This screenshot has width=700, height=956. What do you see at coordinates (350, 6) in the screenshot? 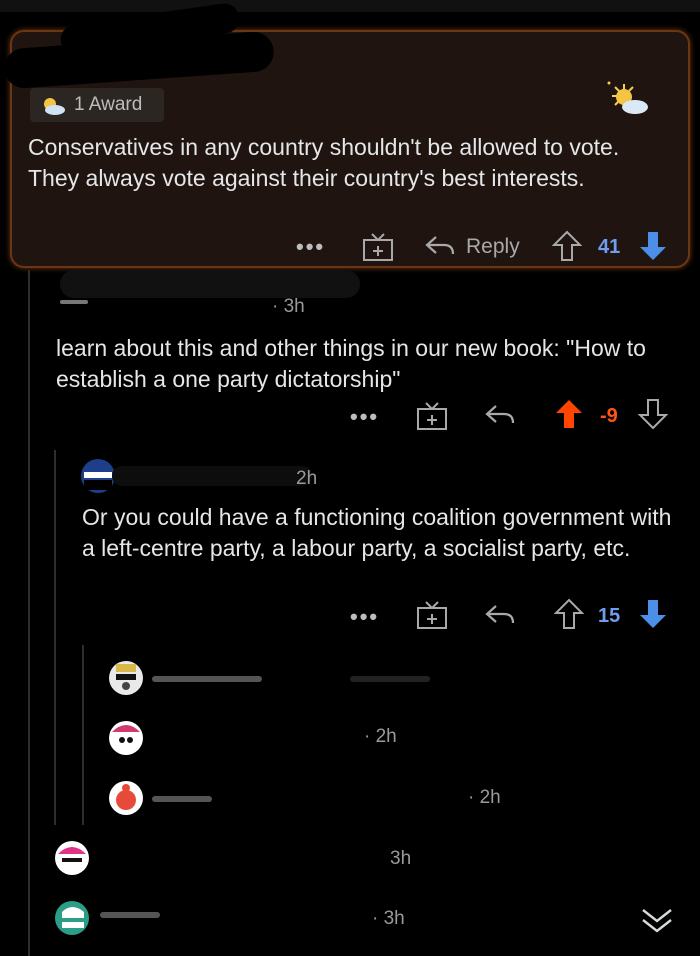
I see `top-bar` at bounding box center [350, 6].